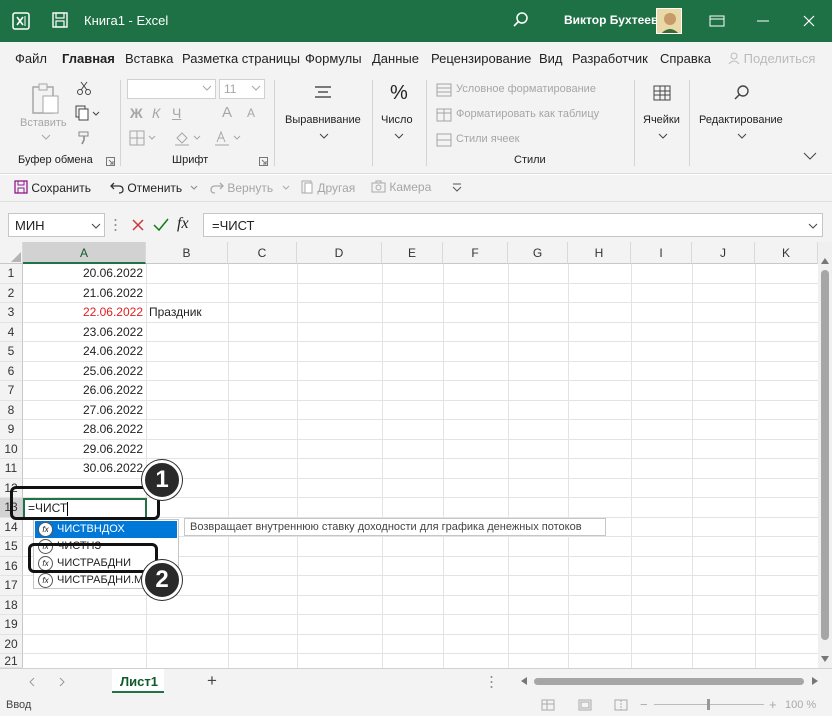 The image size is (832, 716). What do you see at coordinates (444, 140) in the screenshot?
I see `cell-styles-icon` at bounding box center [444, 140].